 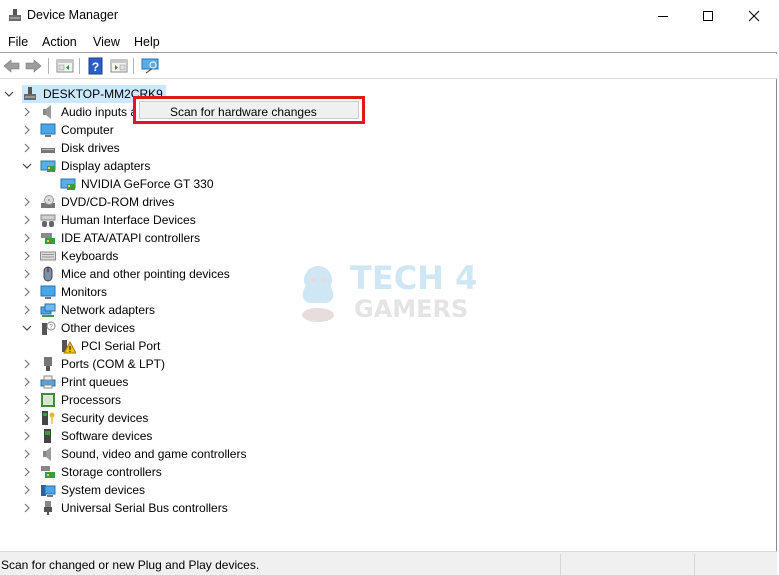 I want to click on close-button, so click(x=754, y=15).